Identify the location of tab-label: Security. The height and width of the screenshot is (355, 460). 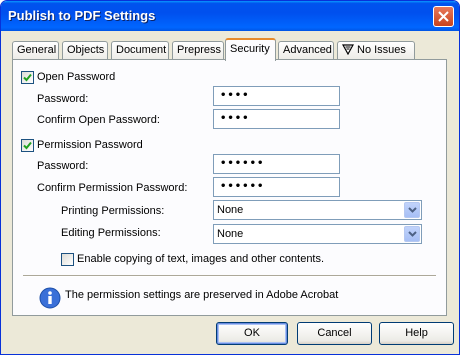
(250, 49).